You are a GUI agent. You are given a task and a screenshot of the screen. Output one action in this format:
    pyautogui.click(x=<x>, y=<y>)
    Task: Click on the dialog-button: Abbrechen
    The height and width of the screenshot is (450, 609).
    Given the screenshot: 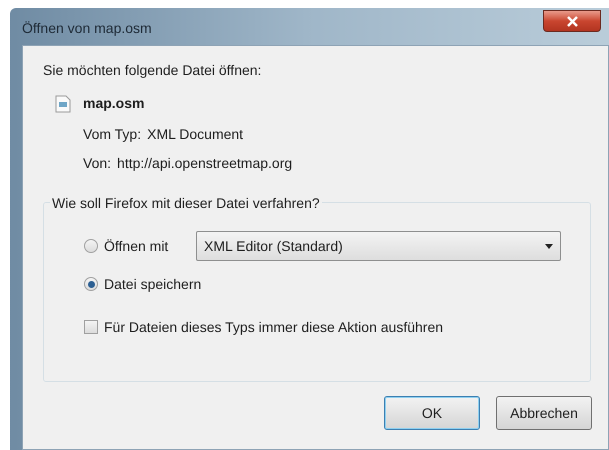 What is the action you would take?
    pyautogui.click(x=544, y=413)
    